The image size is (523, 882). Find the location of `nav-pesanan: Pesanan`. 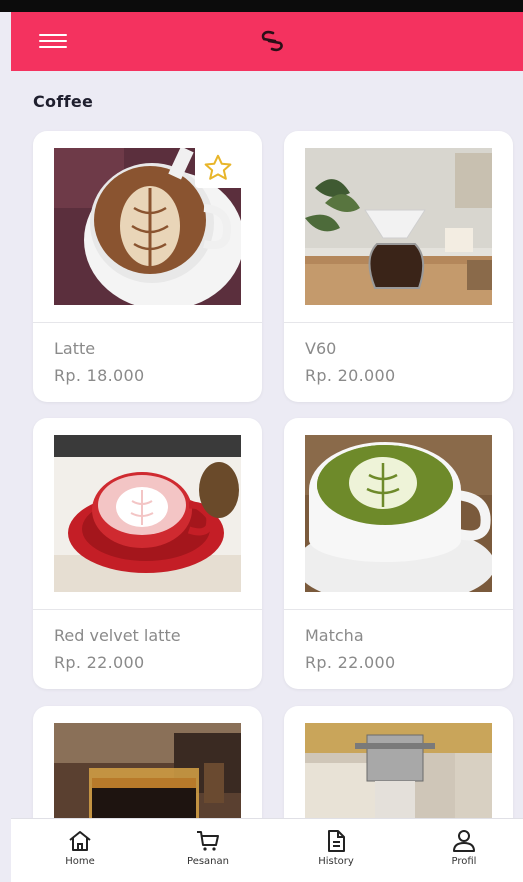

nav-pesanan: Pesanan is located at coordinates (208, 850).